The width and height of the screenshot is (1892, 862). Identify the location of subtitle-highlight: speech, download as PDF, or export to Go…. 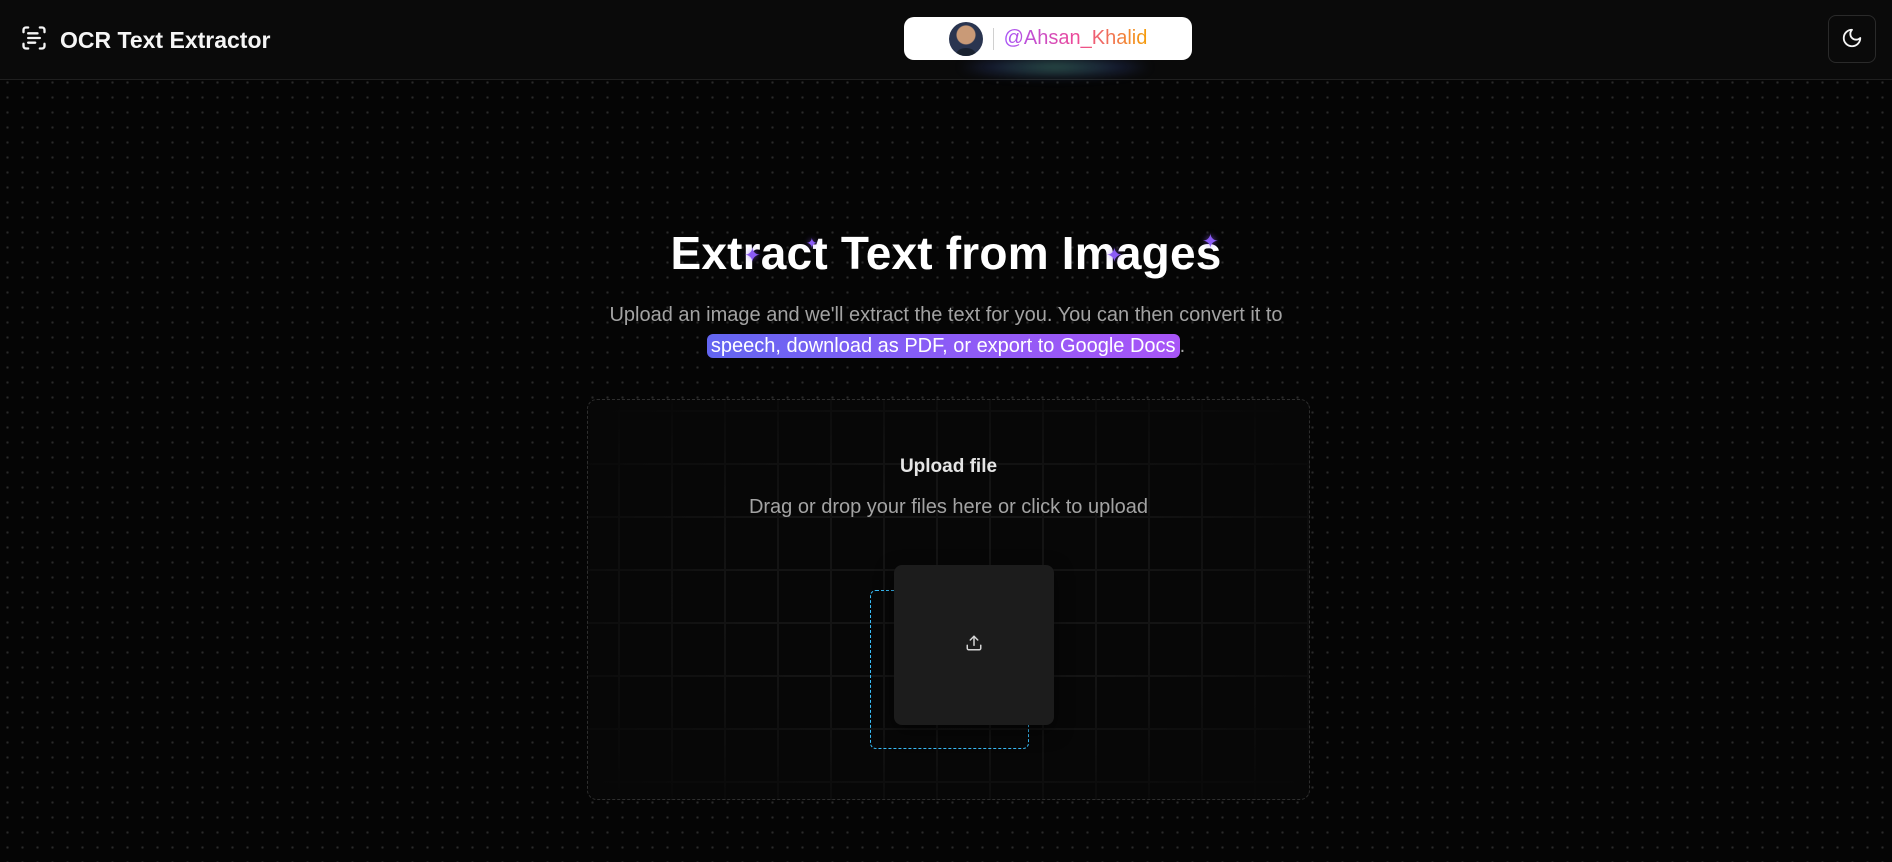
(943, 346).